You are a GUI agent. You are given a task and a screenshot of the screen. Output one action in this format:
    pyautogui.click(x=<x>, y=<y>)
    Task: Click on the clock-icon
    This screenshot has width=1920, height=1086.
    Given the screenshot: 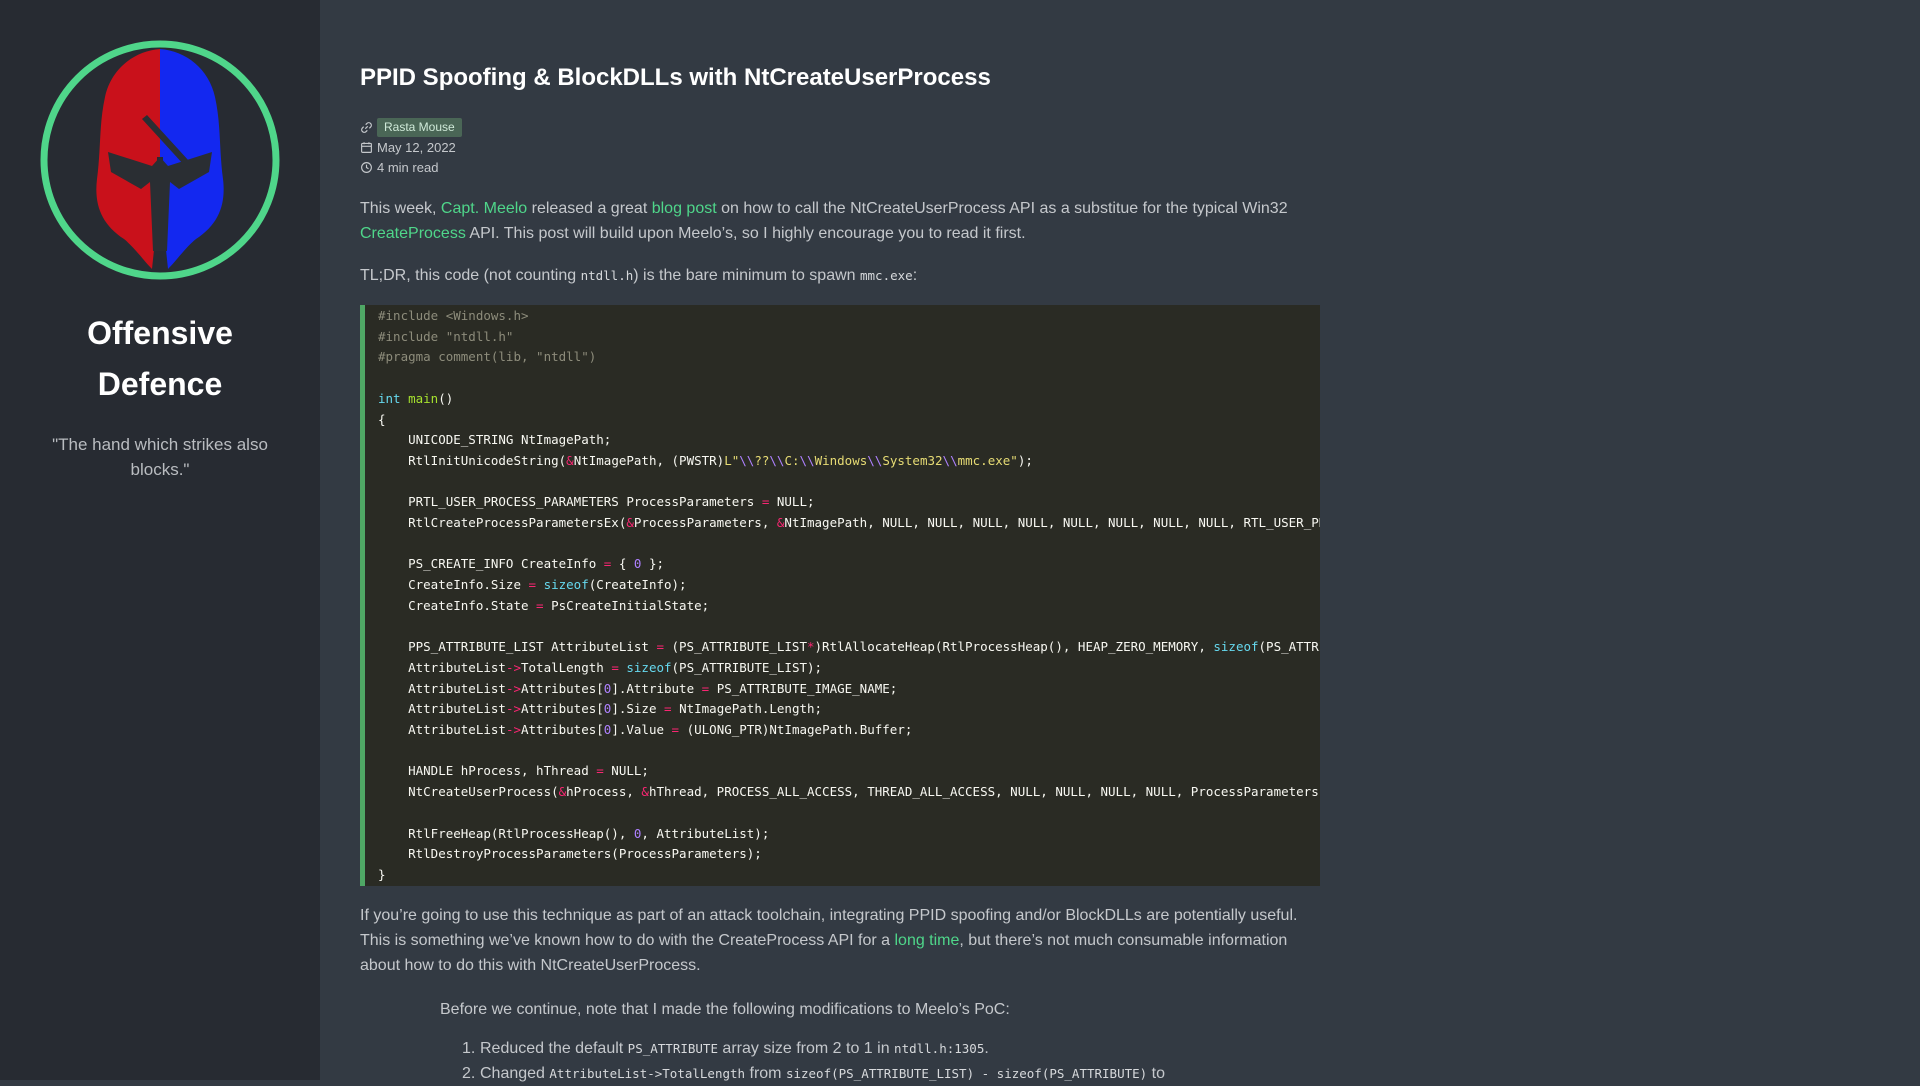 What is the action you would take?
    pyautogui.click(x=366, y=167)
    